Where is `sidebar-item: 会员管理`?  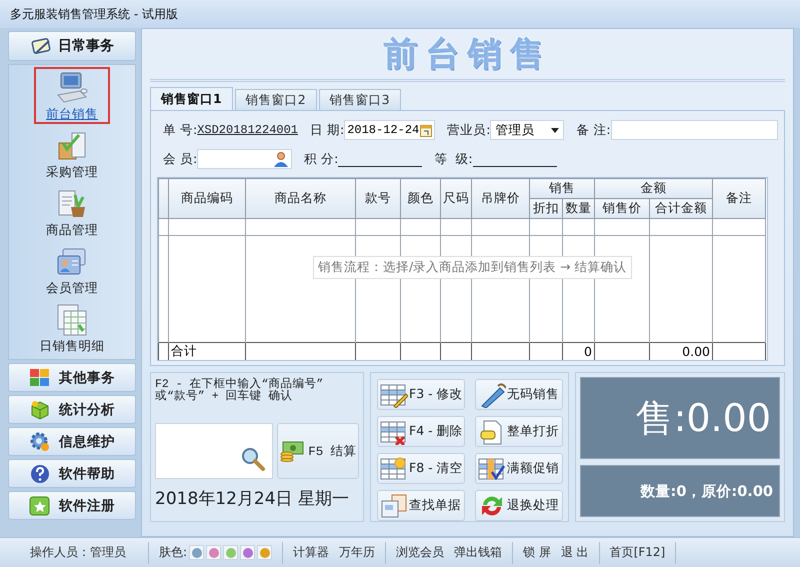 sidebar-item: 会员管理 is located at coordinates (72, 269).